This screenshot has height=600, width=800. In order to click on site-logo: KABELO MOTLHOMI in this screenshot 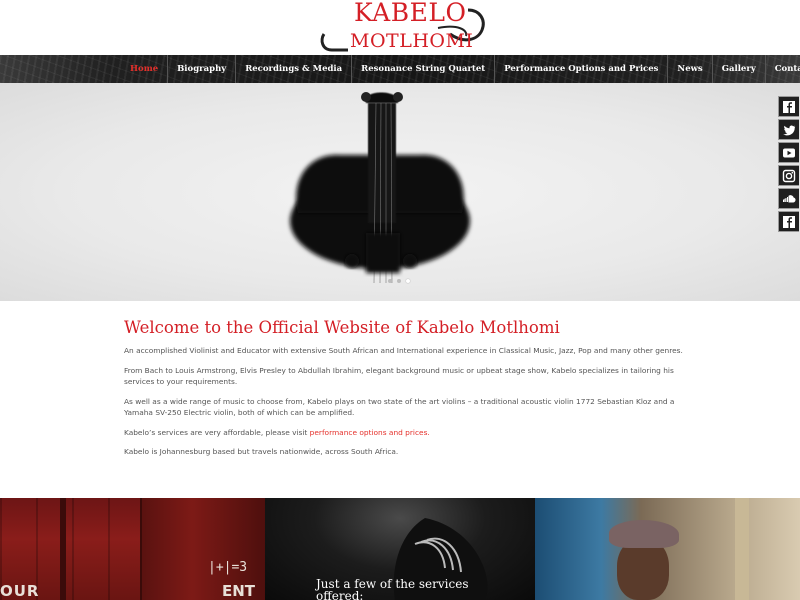, I will do `click(403, 27)`.